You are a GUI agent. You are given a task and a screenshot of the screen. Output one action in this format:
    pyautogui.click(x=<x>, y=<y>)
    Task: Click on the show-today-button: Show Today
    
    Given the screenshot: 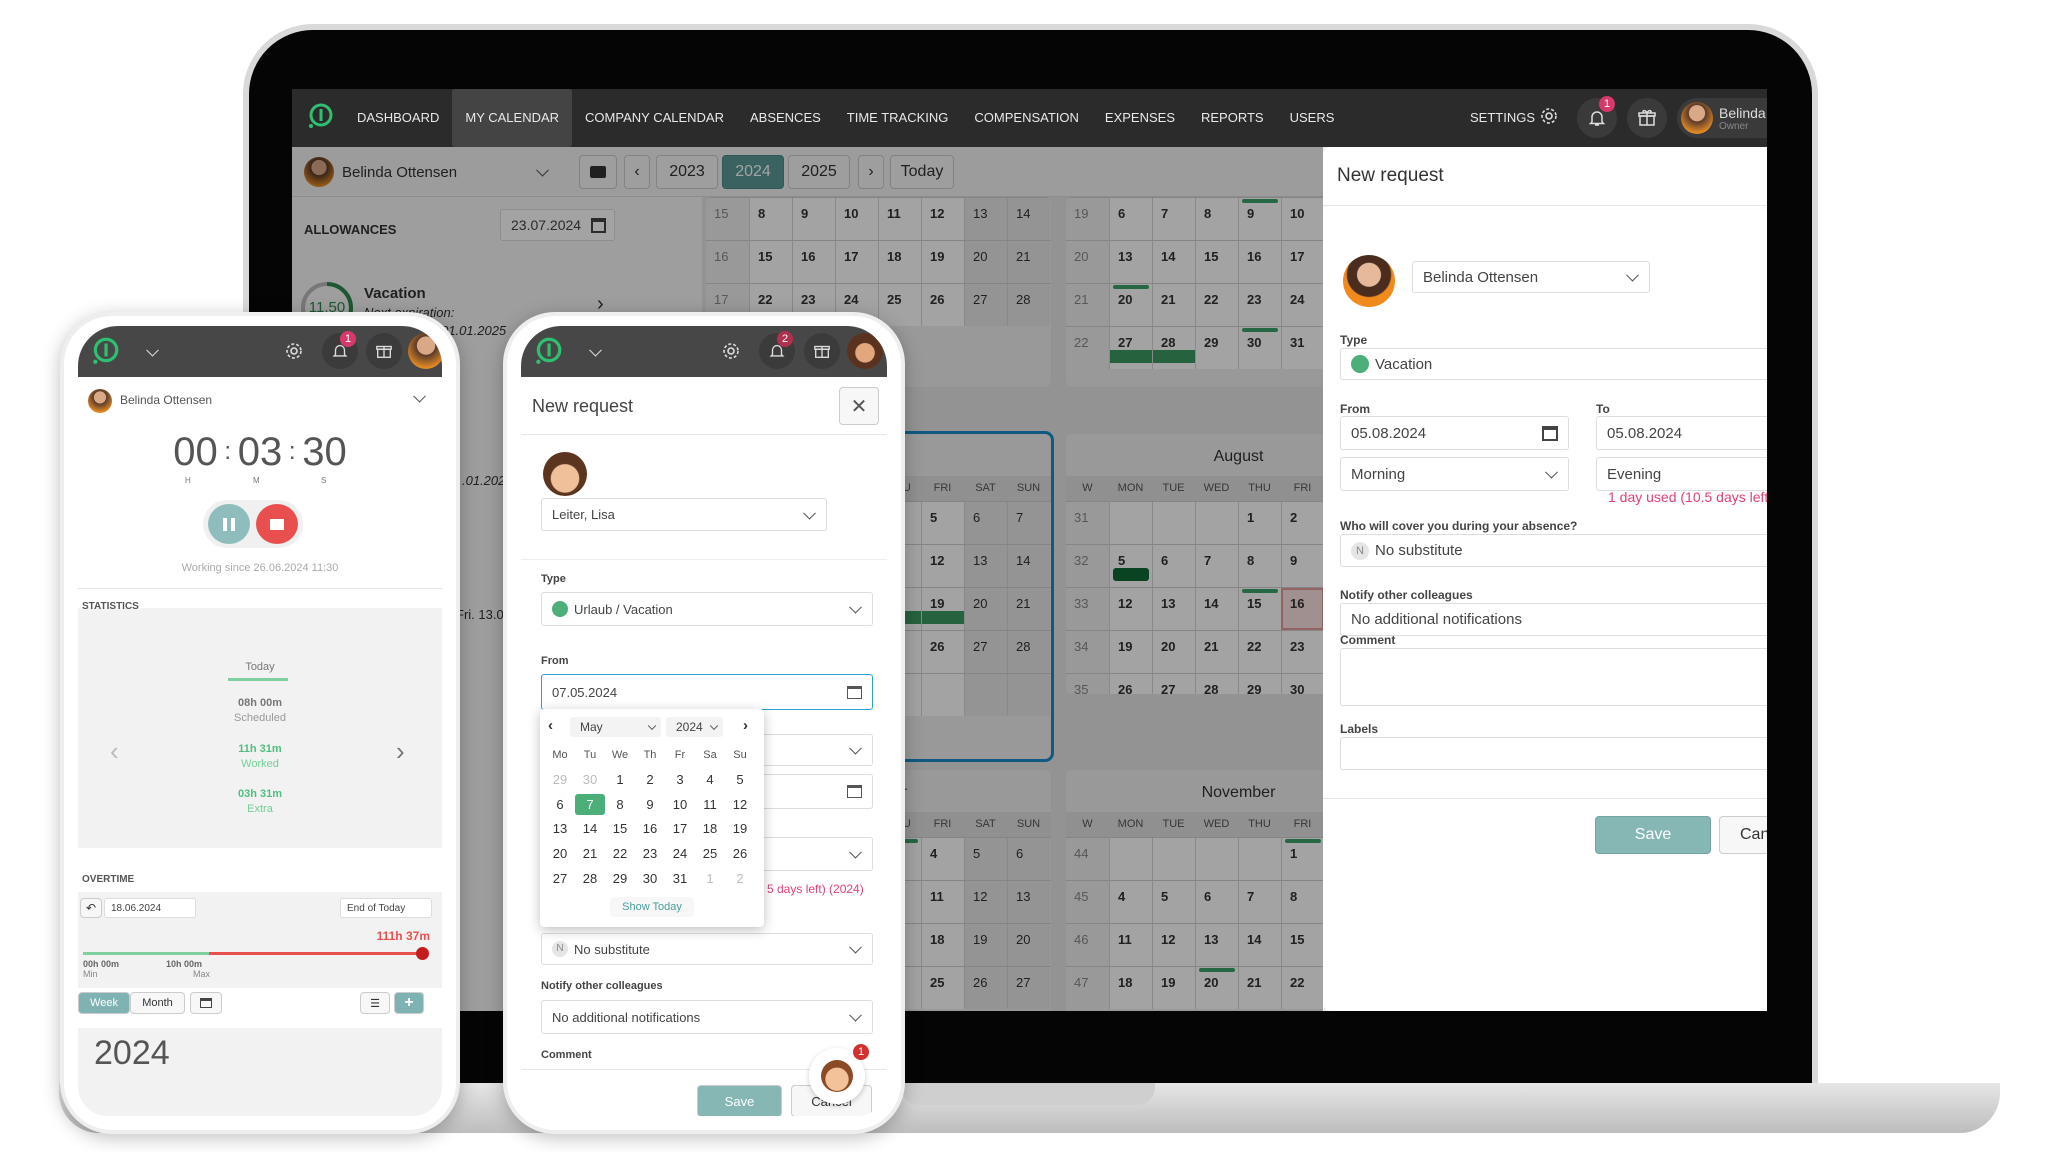 What is the action you would take?
    pyautogui.click(x=652, y=907)
    